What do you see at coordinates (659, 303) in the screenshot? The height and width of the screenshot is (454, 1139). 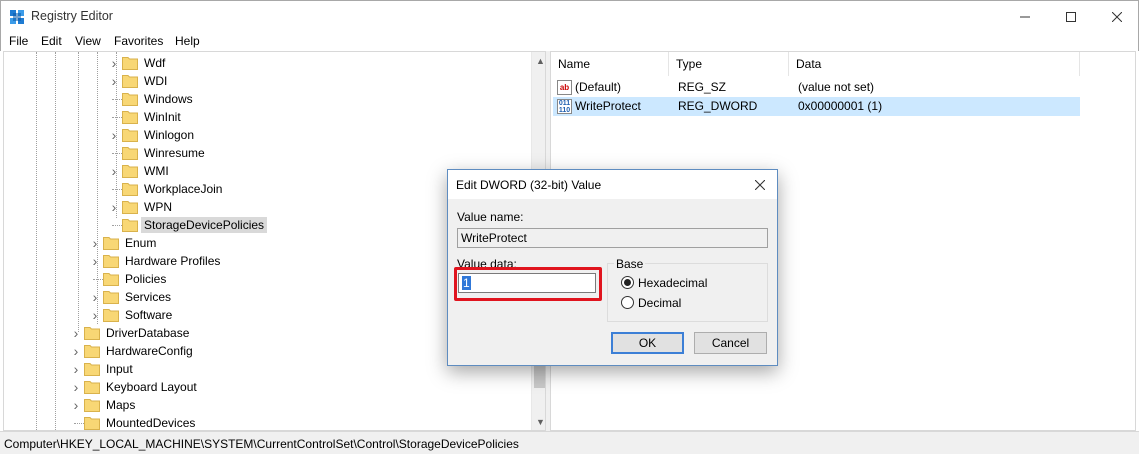 I see `decimal-label: Decimal` at bounding box center [659, 303].